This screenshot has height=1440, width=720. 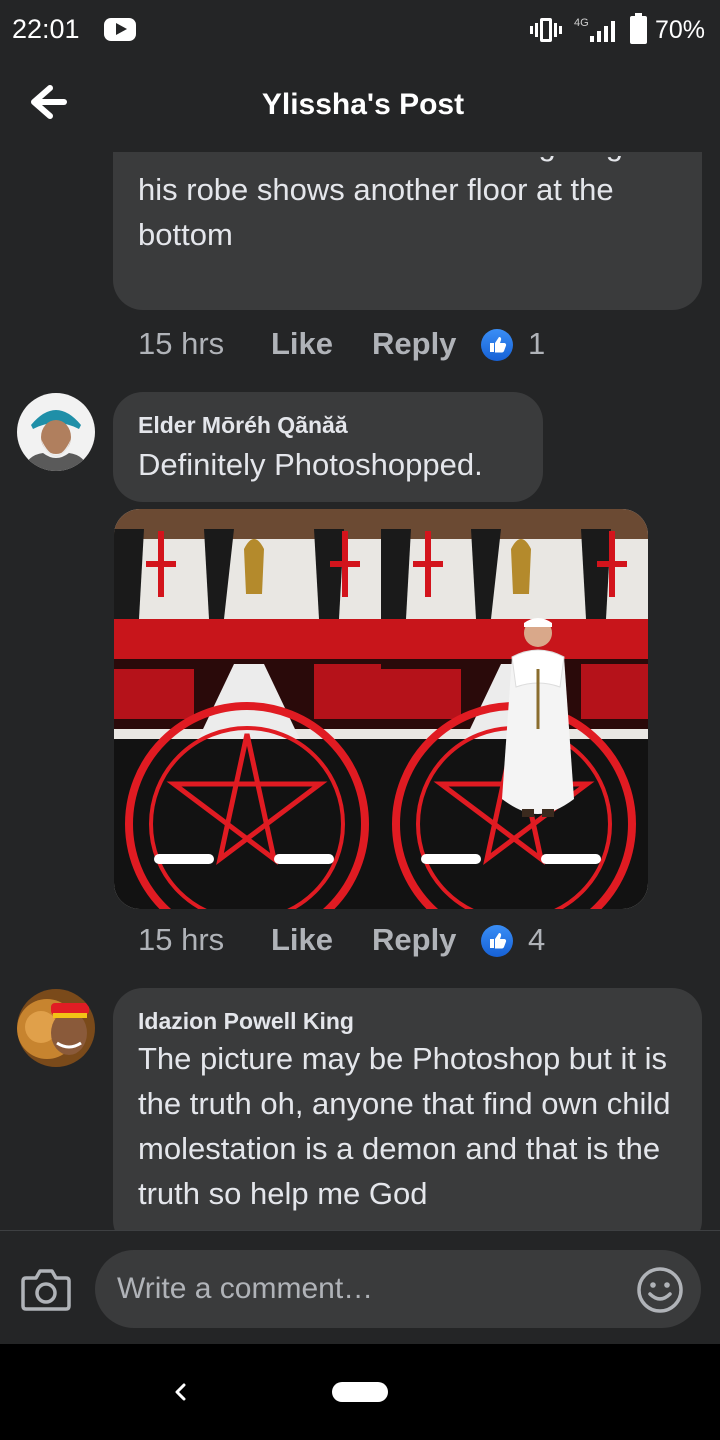 I want to click on emoji-icon, so click(x=660, y=1290).